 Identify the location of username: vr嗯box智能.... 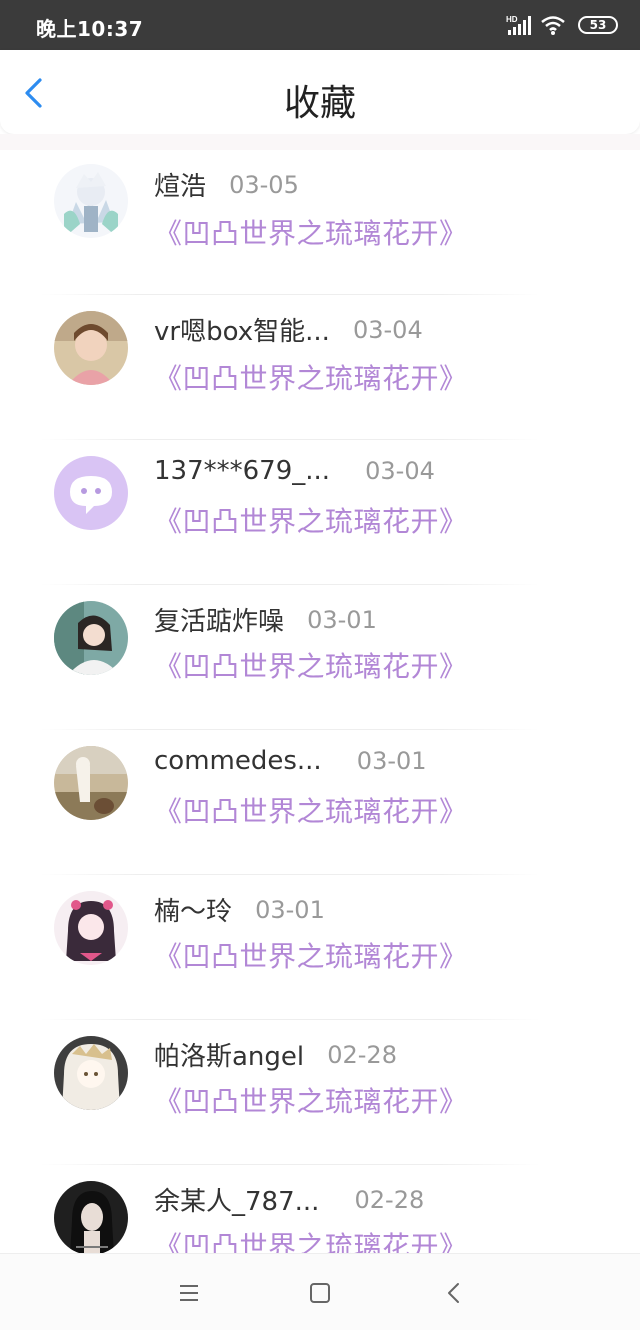
(242, 329).